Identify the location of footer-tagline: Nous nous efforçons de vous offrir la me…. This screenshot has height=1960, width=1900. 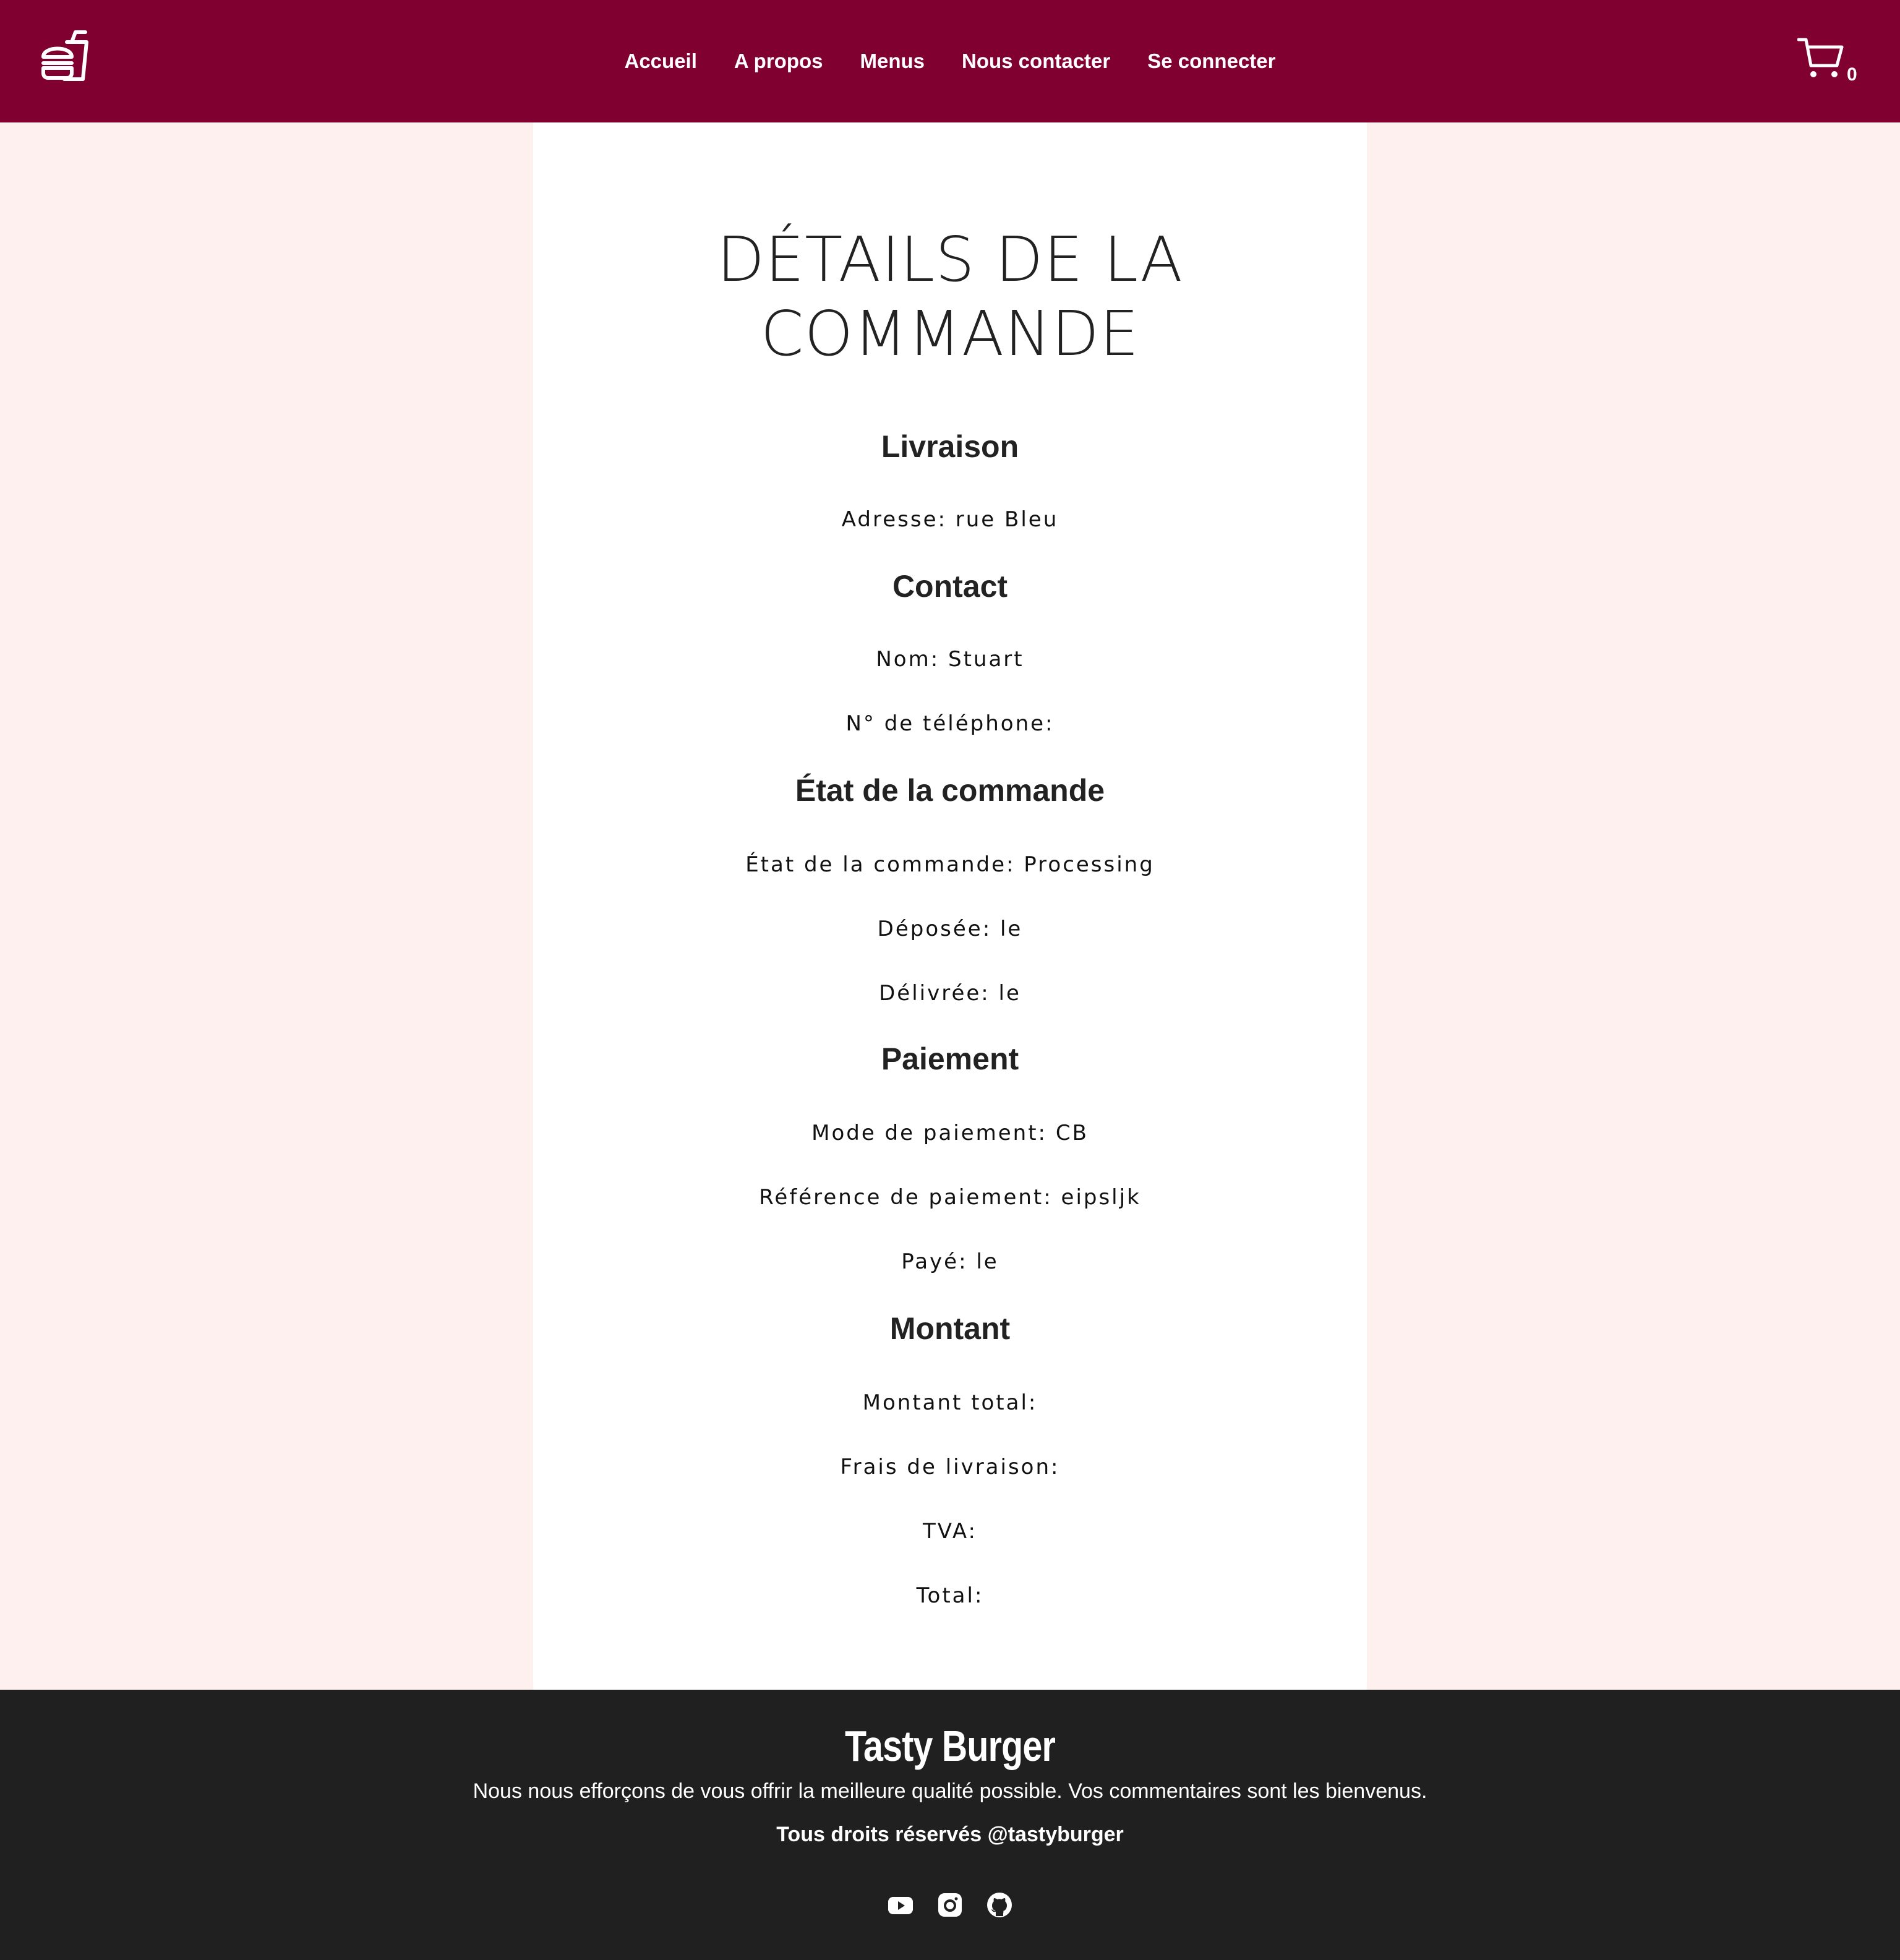
(950, 1791).